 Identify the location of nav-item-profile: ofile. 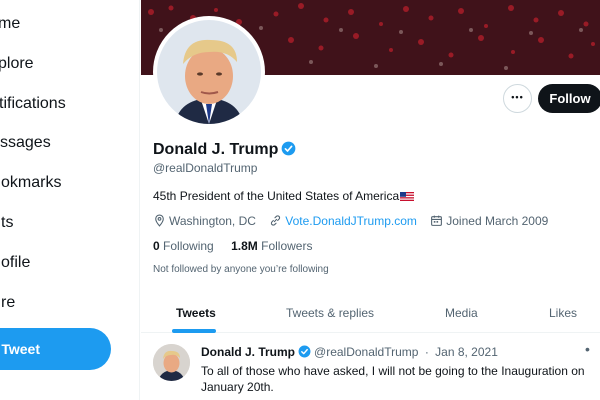
(15, 263).